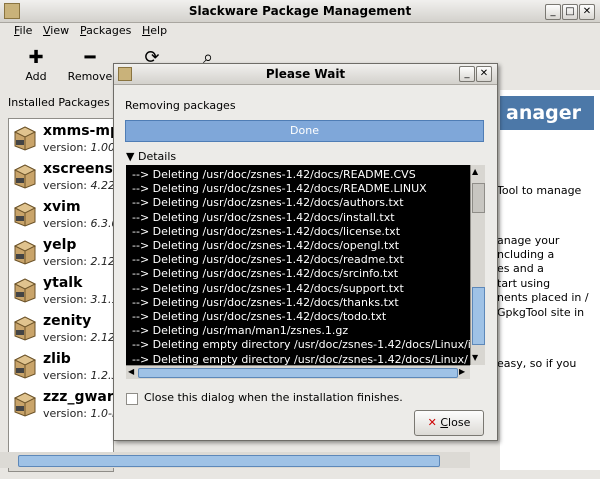 The image size is (600, 479). I want to click on close-button: ✕ Close, so click(449, 423).